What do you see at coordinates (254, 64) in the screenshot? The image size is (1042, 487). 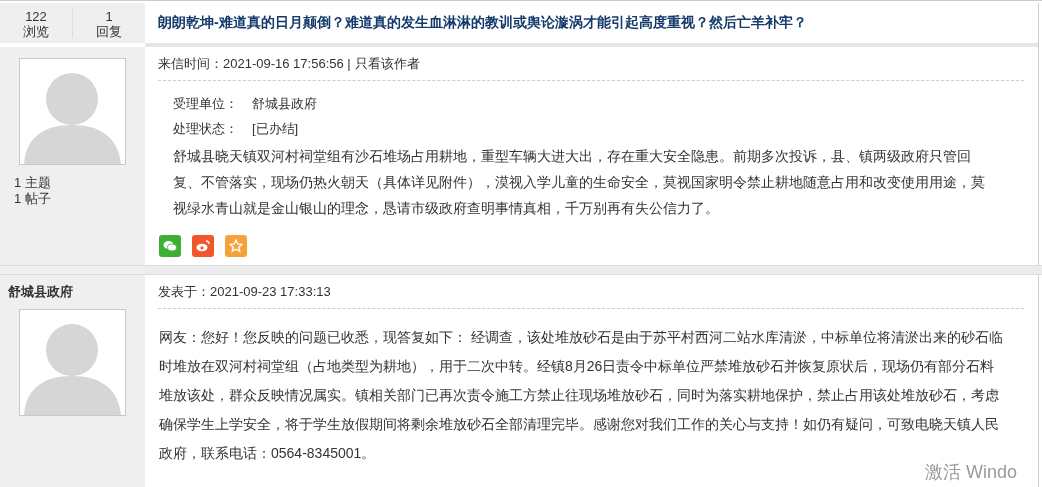 I see `post-time: 来信时间：2021-09-16 17:56:56 |` at bounding box center [254, 64].